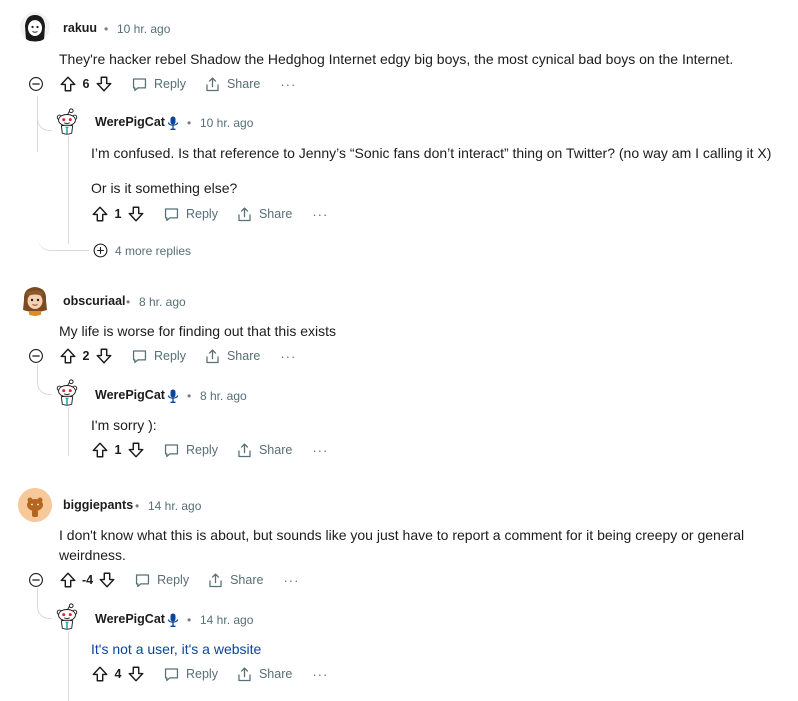 Image resolution: width=798 pixels, height=701 pixels. I want to click on comment-action-bar: -4 Reply Share ···, so click(179, 580).